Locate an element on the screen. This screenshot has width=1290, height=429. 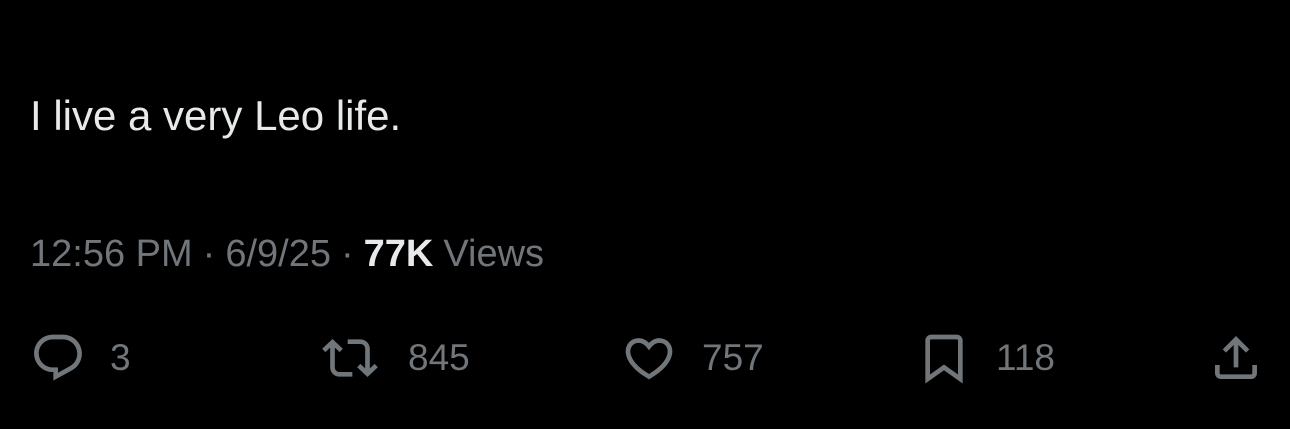
bookmark-icon is located at coordinates (944, 358).